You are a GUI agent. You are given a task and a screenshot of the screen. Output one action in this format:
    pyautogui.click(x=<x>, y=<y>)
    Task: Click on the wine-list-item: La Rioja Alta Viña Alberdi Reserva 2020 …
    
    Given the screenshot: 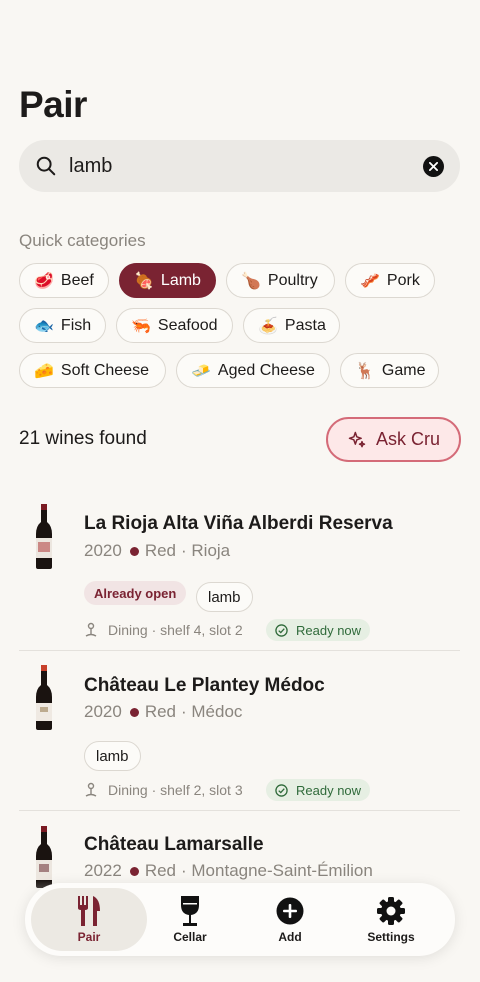 What is the action you would take?
    pyautogui.click(x=239, y=573)
    